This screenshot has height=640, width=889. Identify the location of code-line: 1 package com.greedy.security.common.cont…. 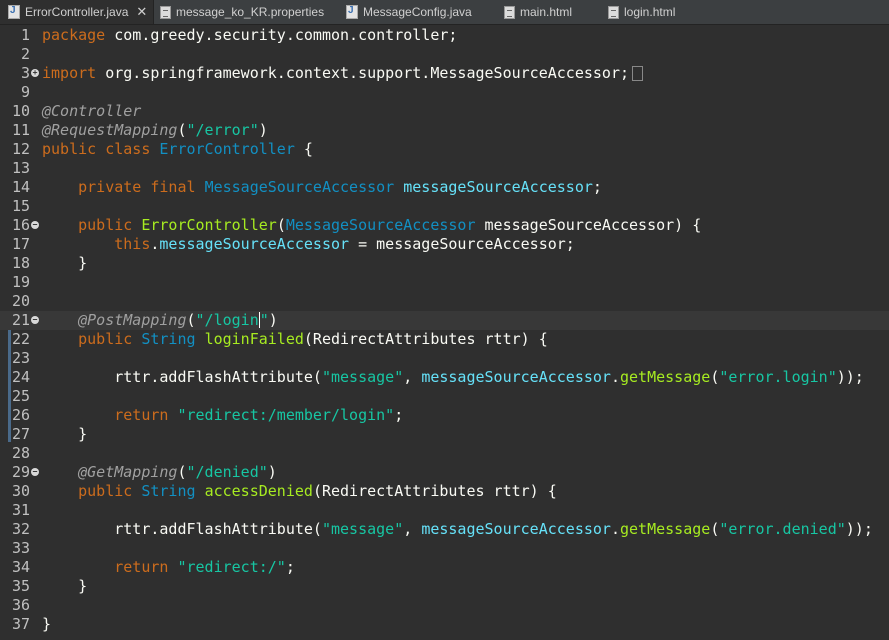
(444, 35).